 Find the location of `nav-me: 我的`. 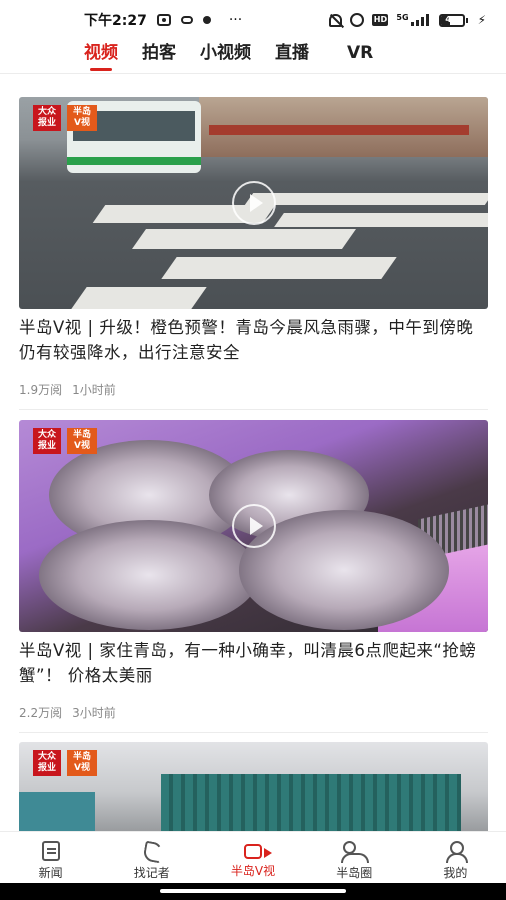

nav-me: 我的 is located at coordinates (455, 857).